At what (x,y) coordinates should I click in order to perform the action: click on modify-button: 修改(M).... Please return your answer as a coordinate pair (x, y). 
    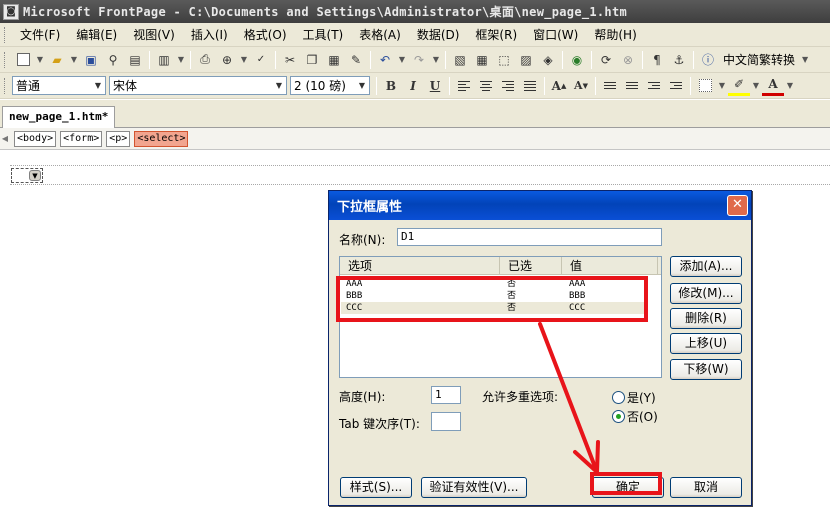
    Looking at the image, I should click on (706, 293).